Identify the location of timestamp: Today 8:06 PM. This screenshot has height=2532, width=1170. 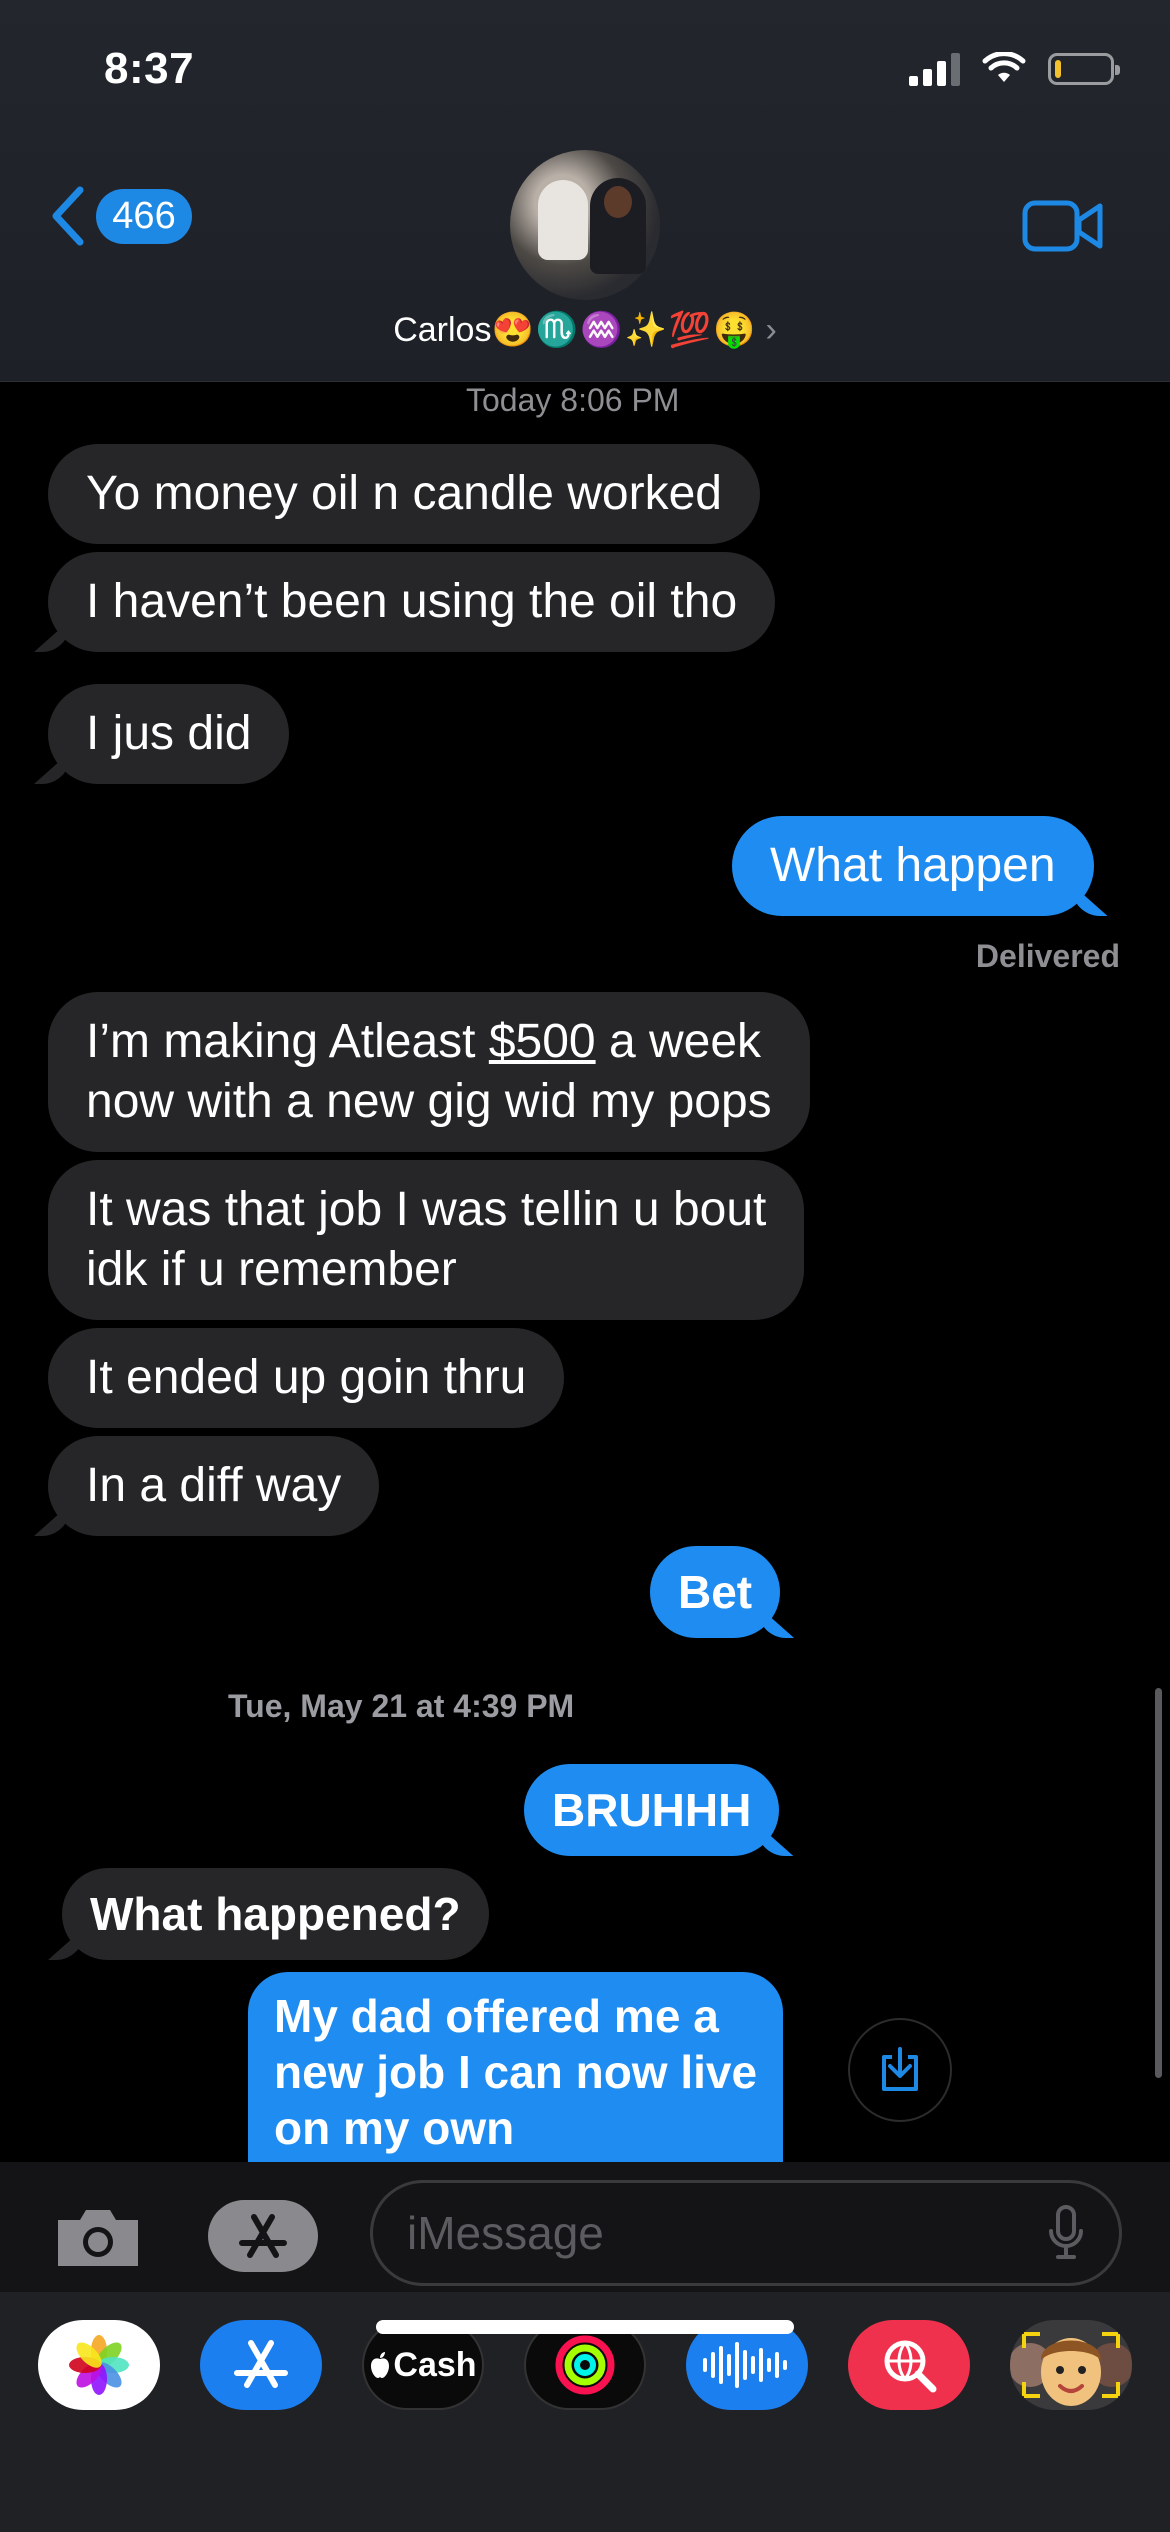
(573, 400).